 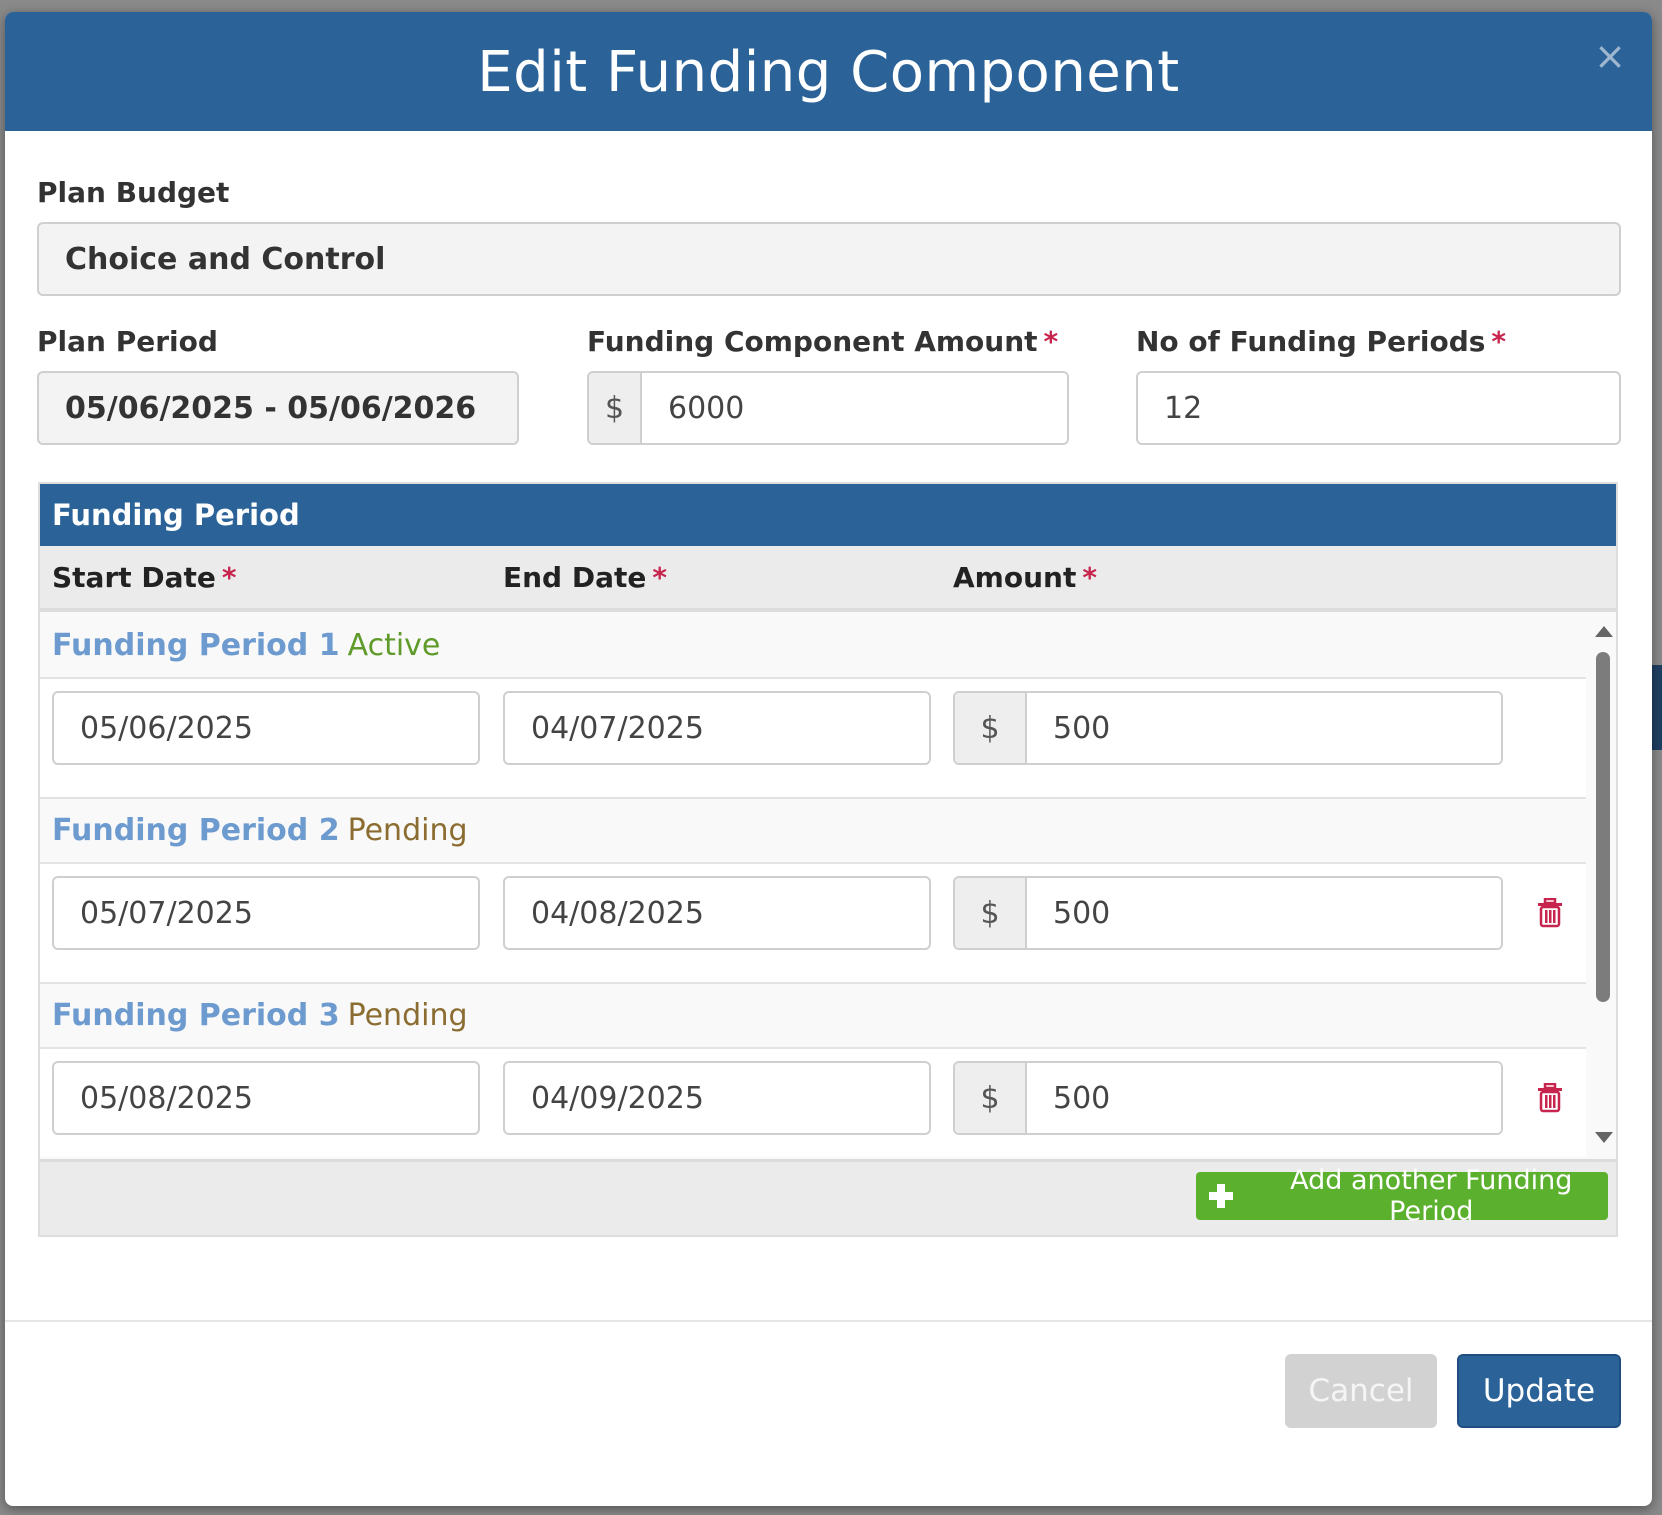 I want to click on end-date-header: End Date *, so click(x=585, y=577).